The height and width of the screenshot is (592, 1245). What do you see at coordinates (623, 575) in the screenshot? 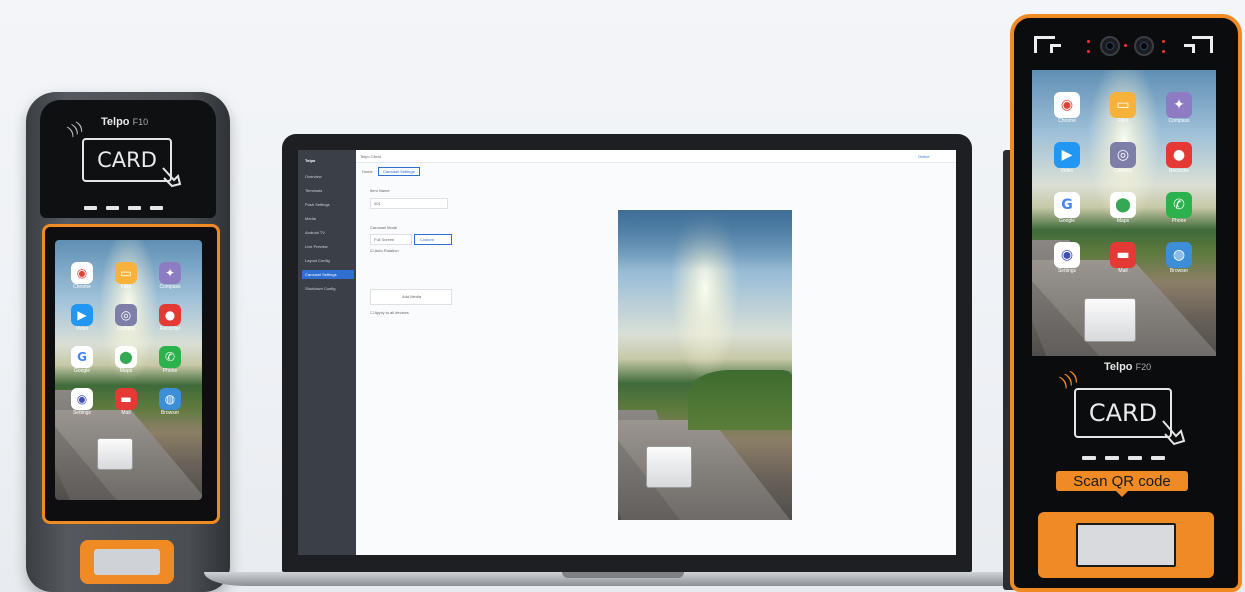
I see `laptop-notch` at bounding box center [623, 575].